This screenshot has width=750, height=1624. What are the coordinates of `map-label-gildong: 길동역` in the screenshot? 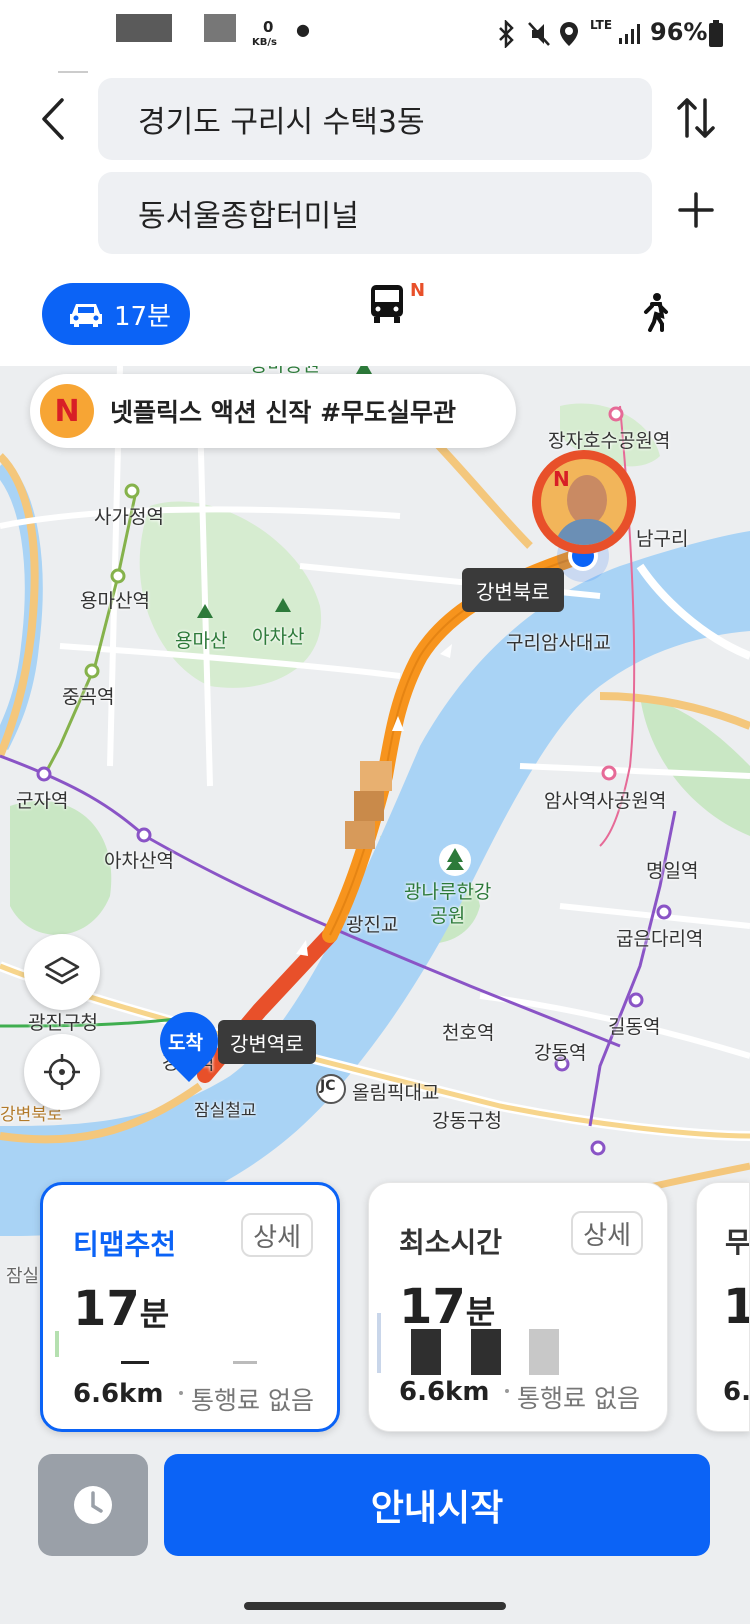 It's located at (634, 1027).